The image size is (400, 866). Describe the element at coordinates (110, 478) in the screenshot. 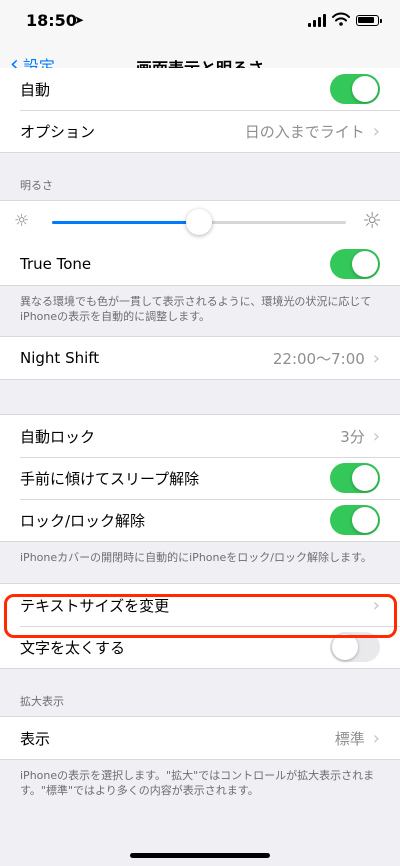

I see `raise-to-wake-label: 手前に傾けてスリープ解除` at that location.